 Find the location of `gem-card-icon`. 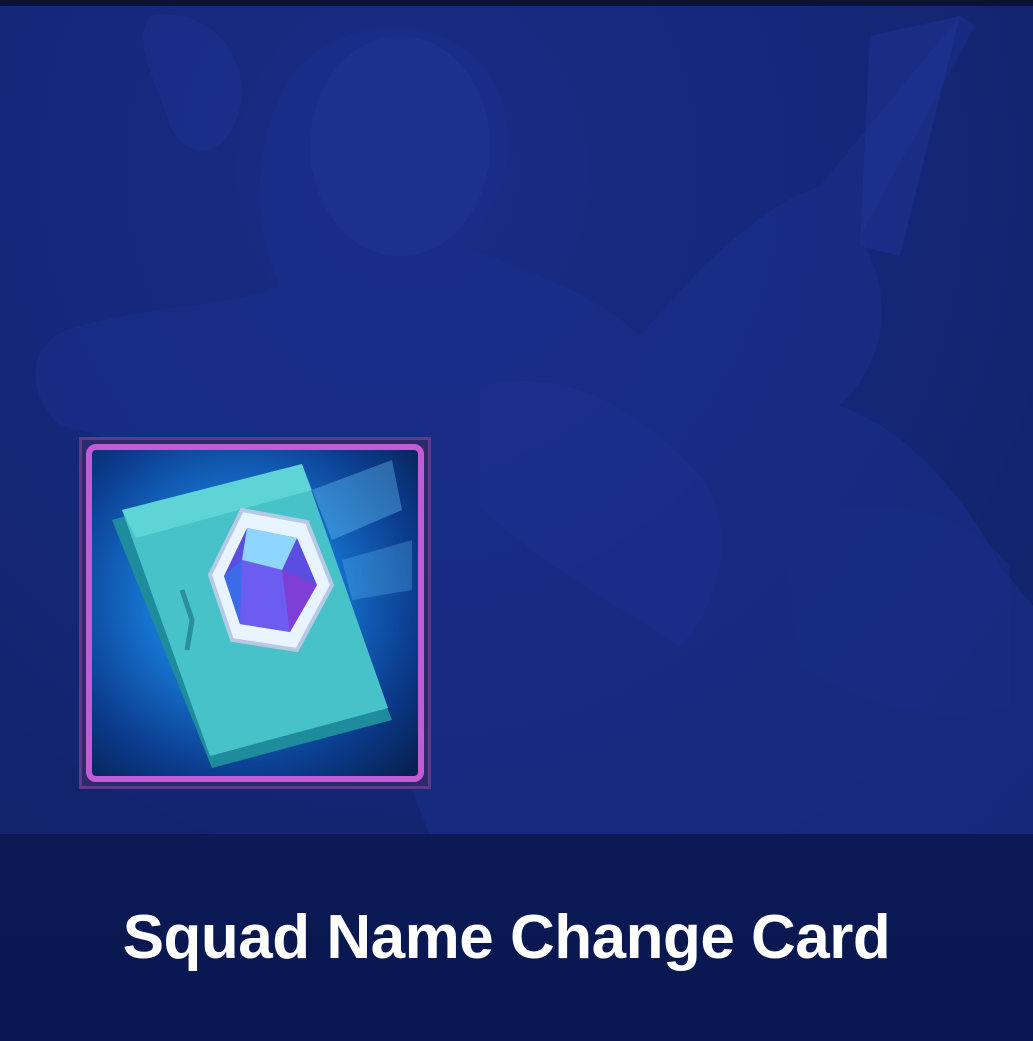

gem-card-icon is located at coordinates (262, 614).